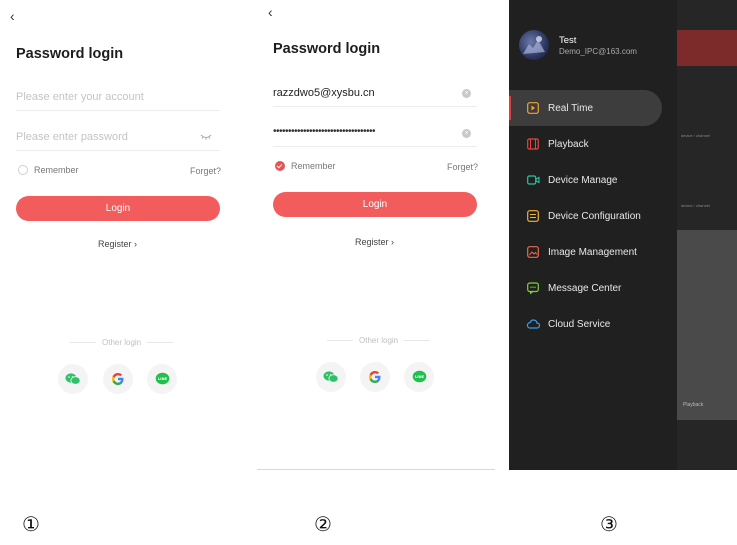 Image resolution: width=737 pixels, height=545 pixels. Describe the element at coordinates (579, 324) in the screenshot. I see `menu-label: Cloud Service` at that location.